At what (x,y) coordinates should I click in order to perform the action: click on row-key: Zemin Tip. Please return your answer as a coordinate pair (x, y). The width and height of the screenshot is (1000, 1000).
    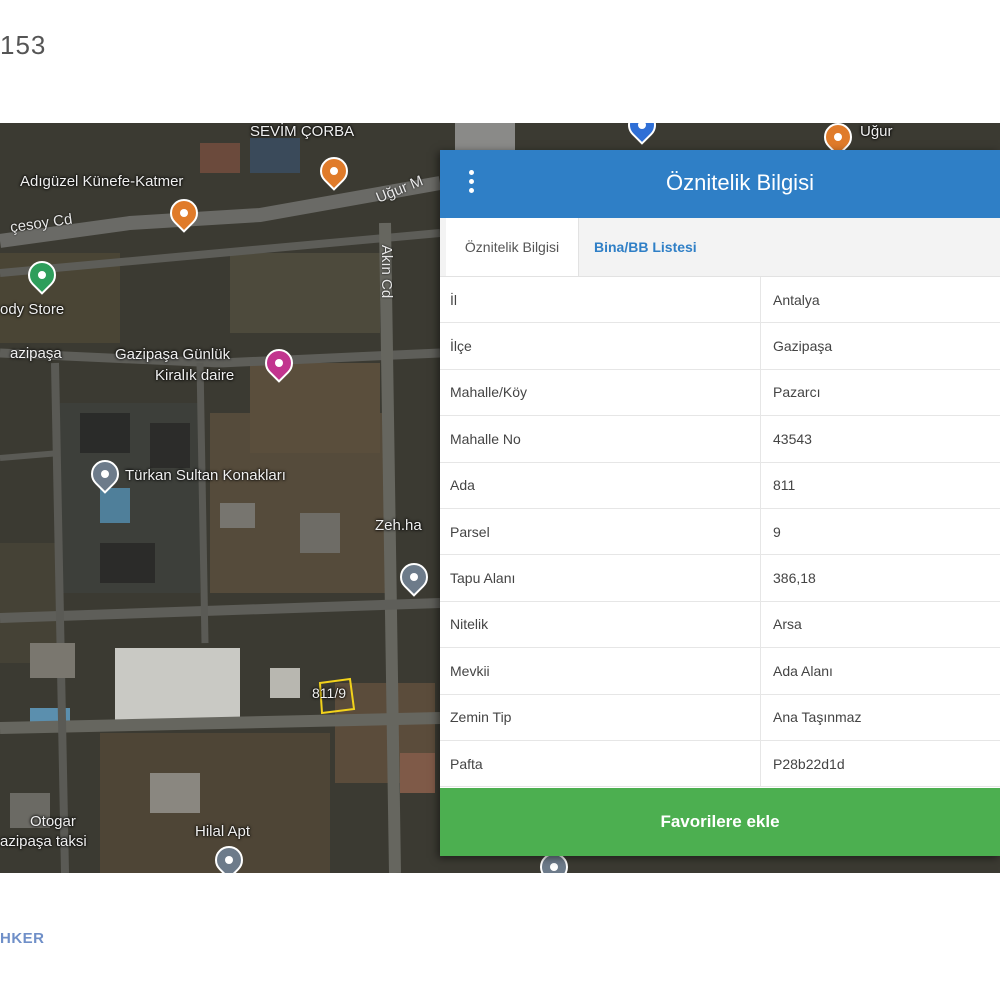
    Looking at the image, I should click on (600, 717).